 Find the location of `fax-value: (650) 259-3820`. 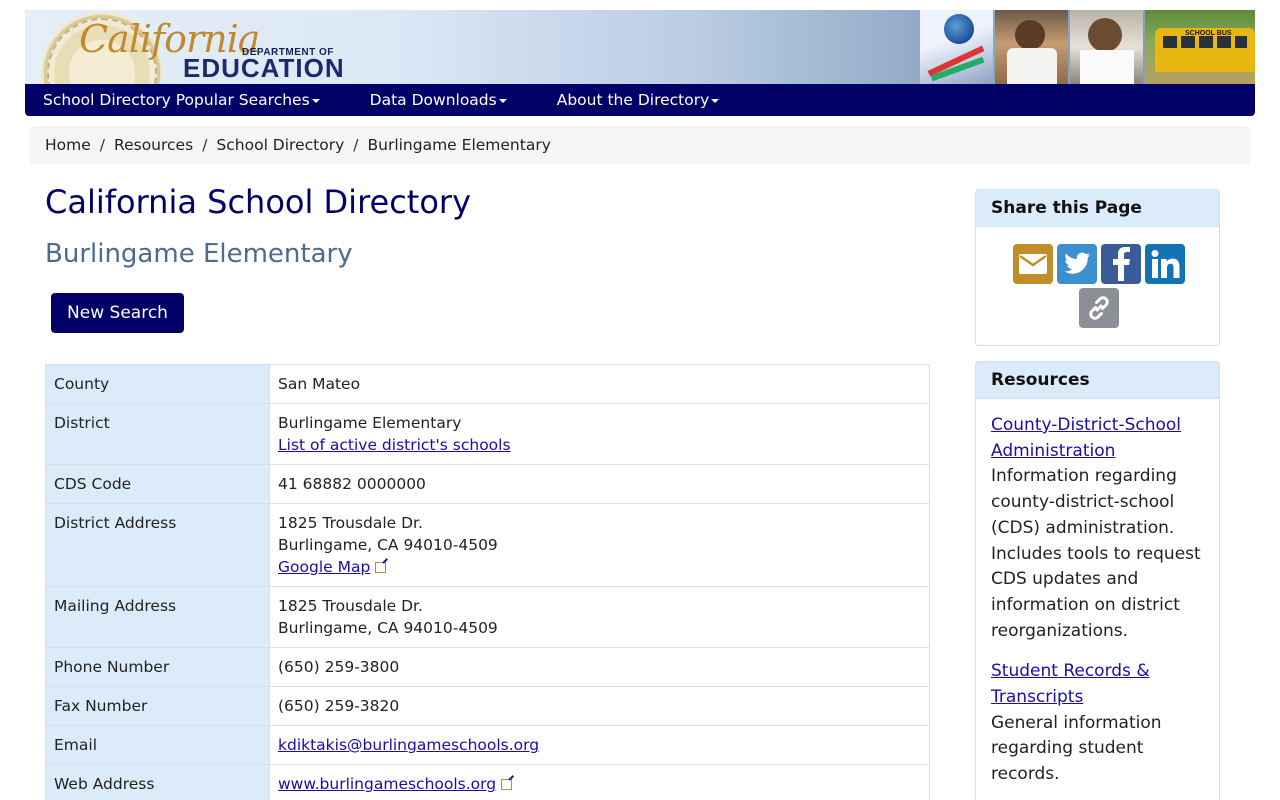

fax-value: (650) 259-3820 is located at coordinates (599, 706).